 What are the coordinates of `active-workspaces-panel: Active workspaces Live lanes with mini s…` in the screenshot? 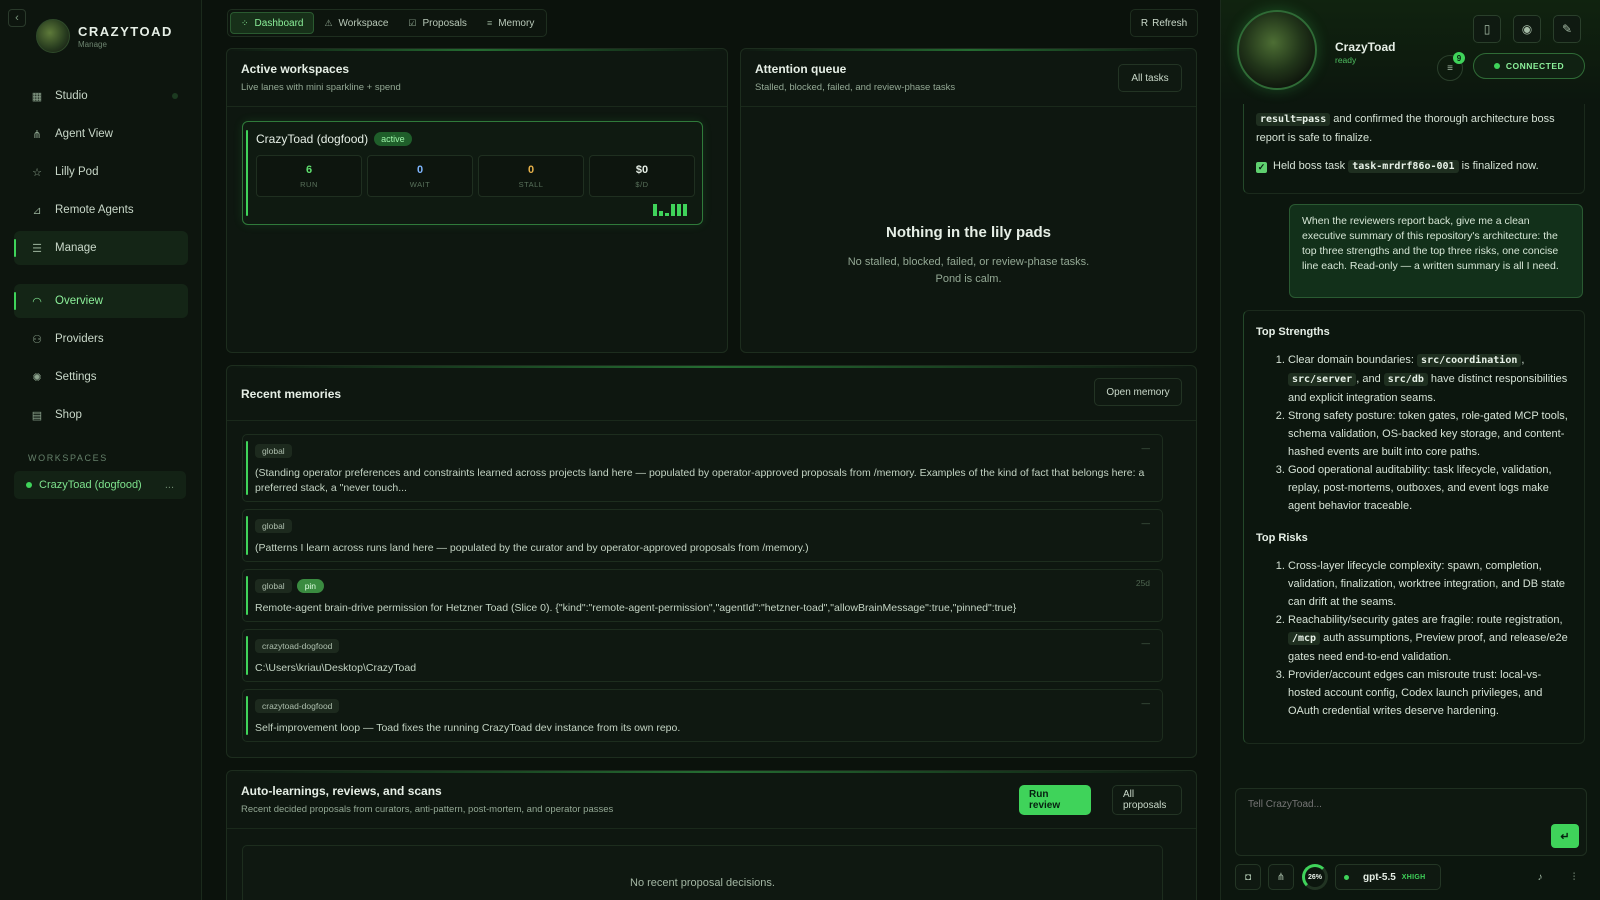 It's located at (477, 200).